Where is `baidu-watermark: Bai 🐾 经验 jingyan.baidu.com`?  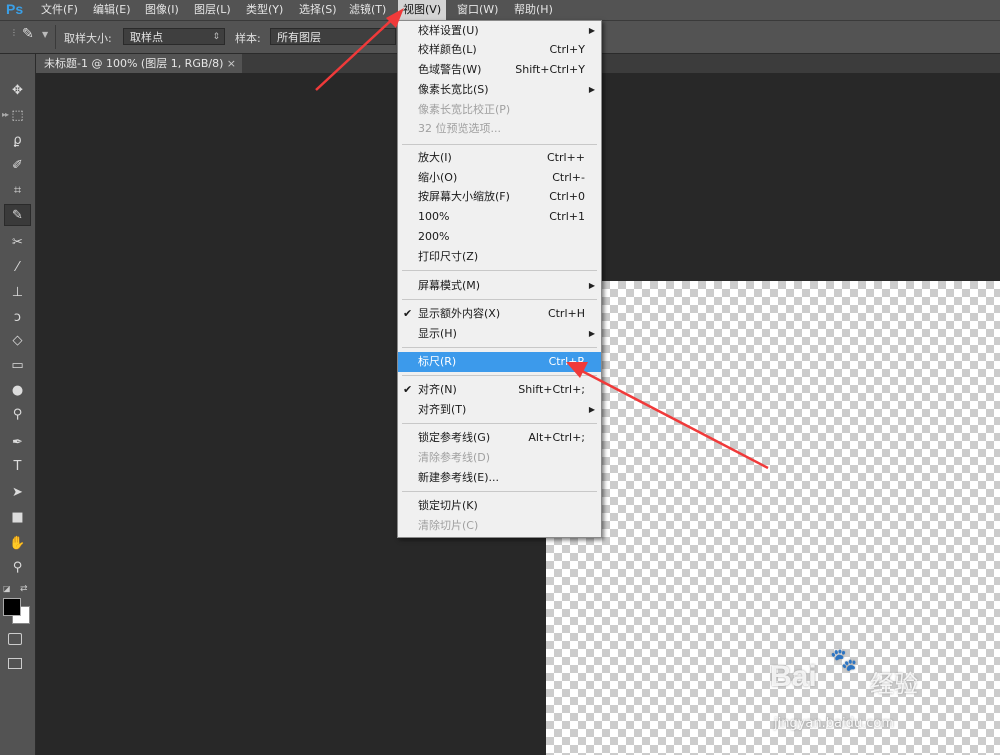 baidu-watermark: Bai 🐾 经验 jingyan.baidu.com is located at coordinates (875, 695).